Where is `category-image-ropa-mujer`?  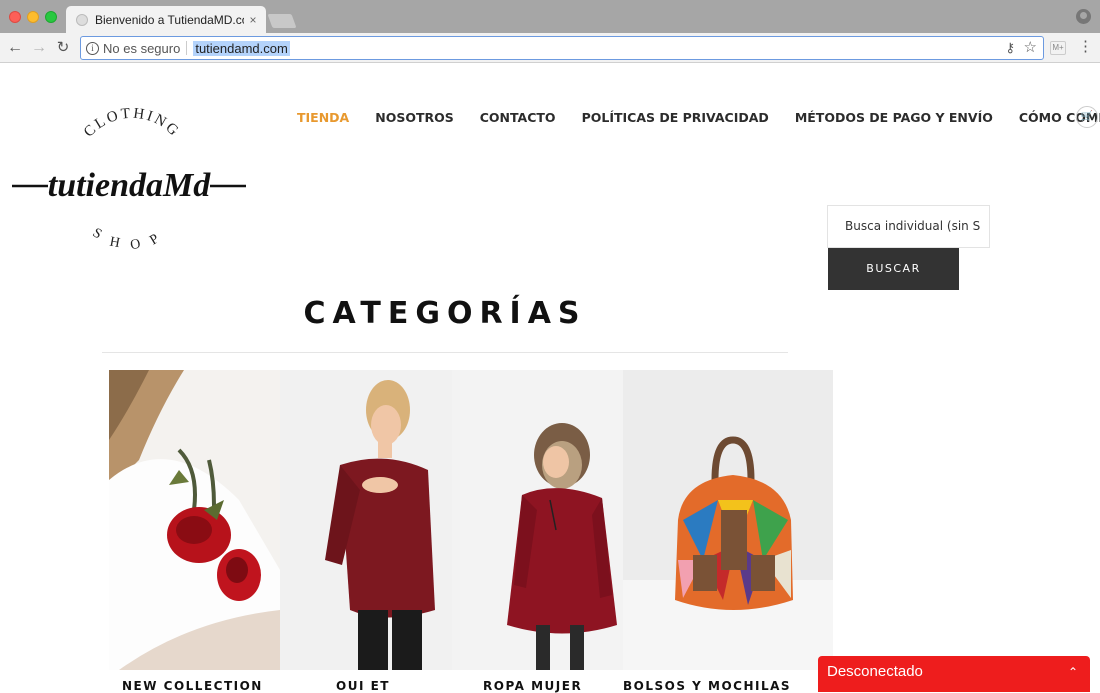 category-image-ropa-mujer is located at coordinates (537, 520).